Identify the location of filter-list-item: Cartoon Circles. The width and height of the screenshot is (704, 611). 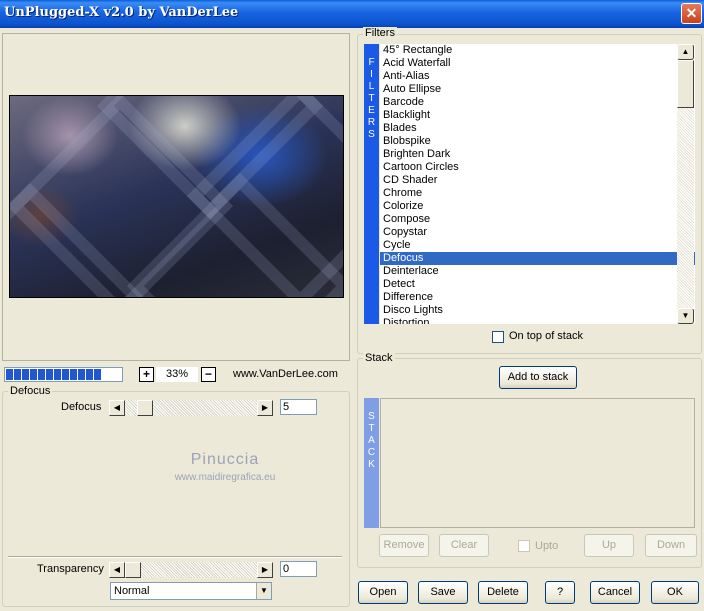
(537, 167).